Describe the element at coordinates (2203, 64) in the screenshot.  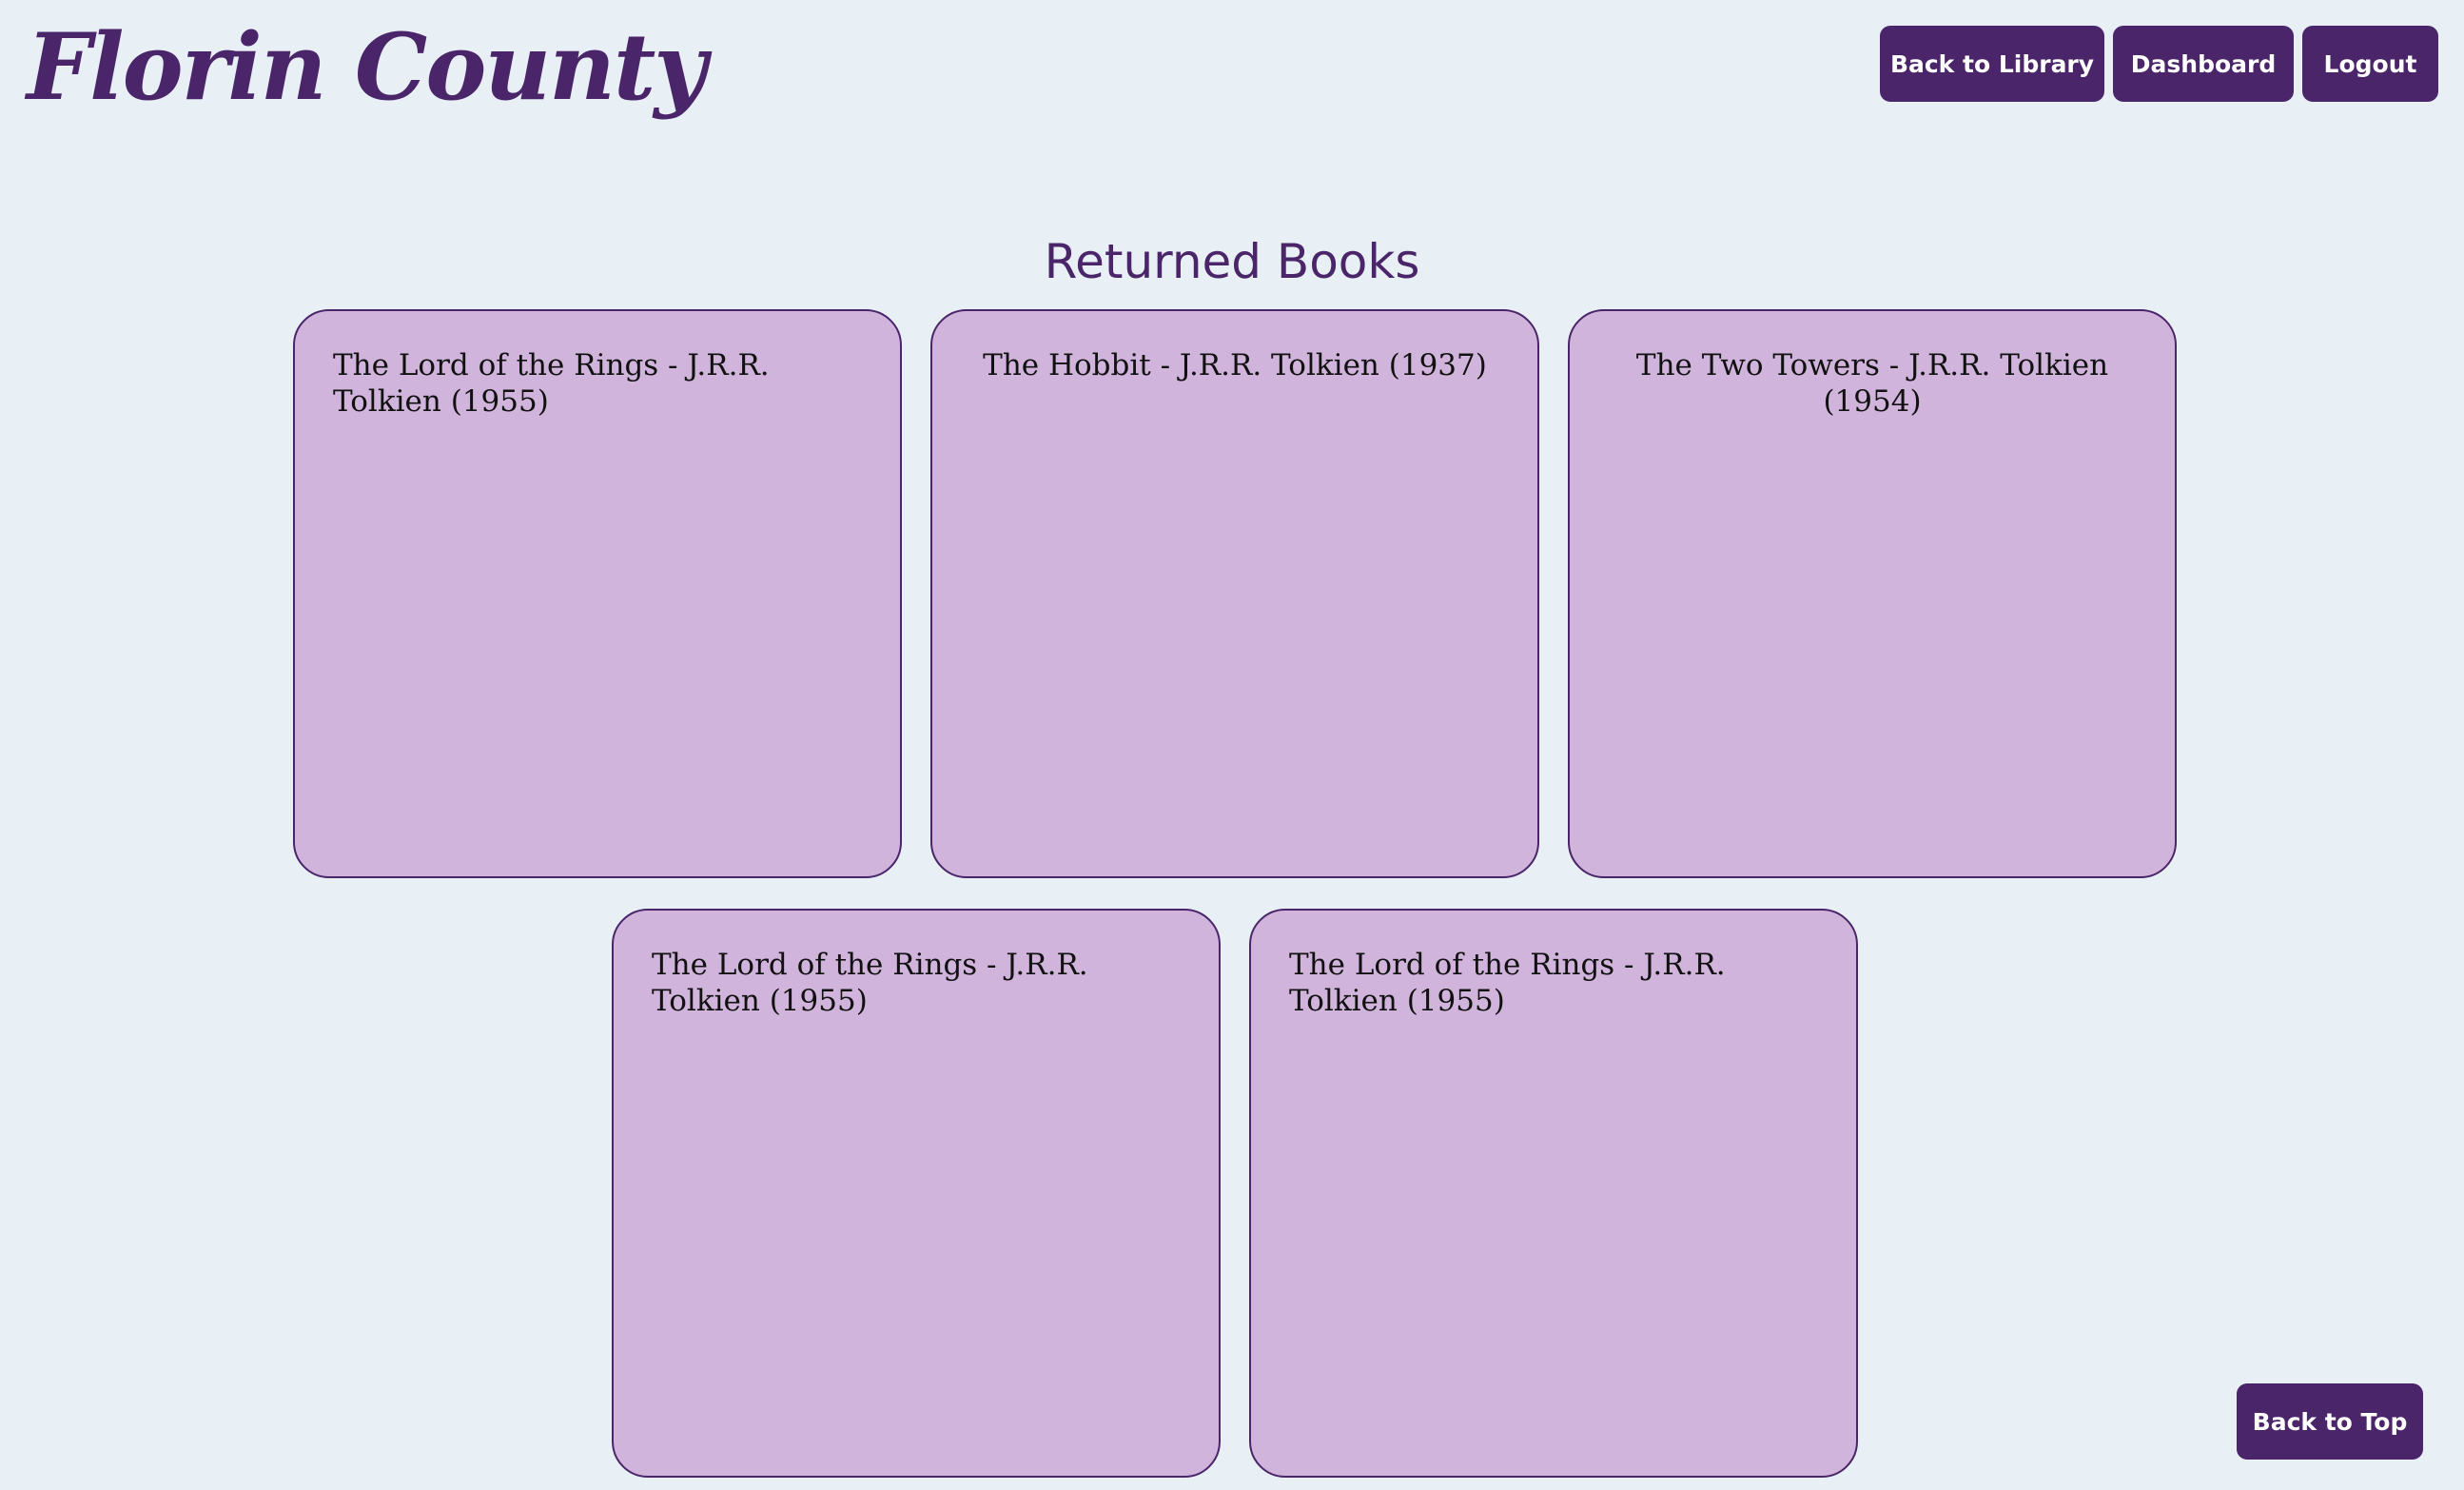
I see `dashboard-button: Dashboard` at that location.